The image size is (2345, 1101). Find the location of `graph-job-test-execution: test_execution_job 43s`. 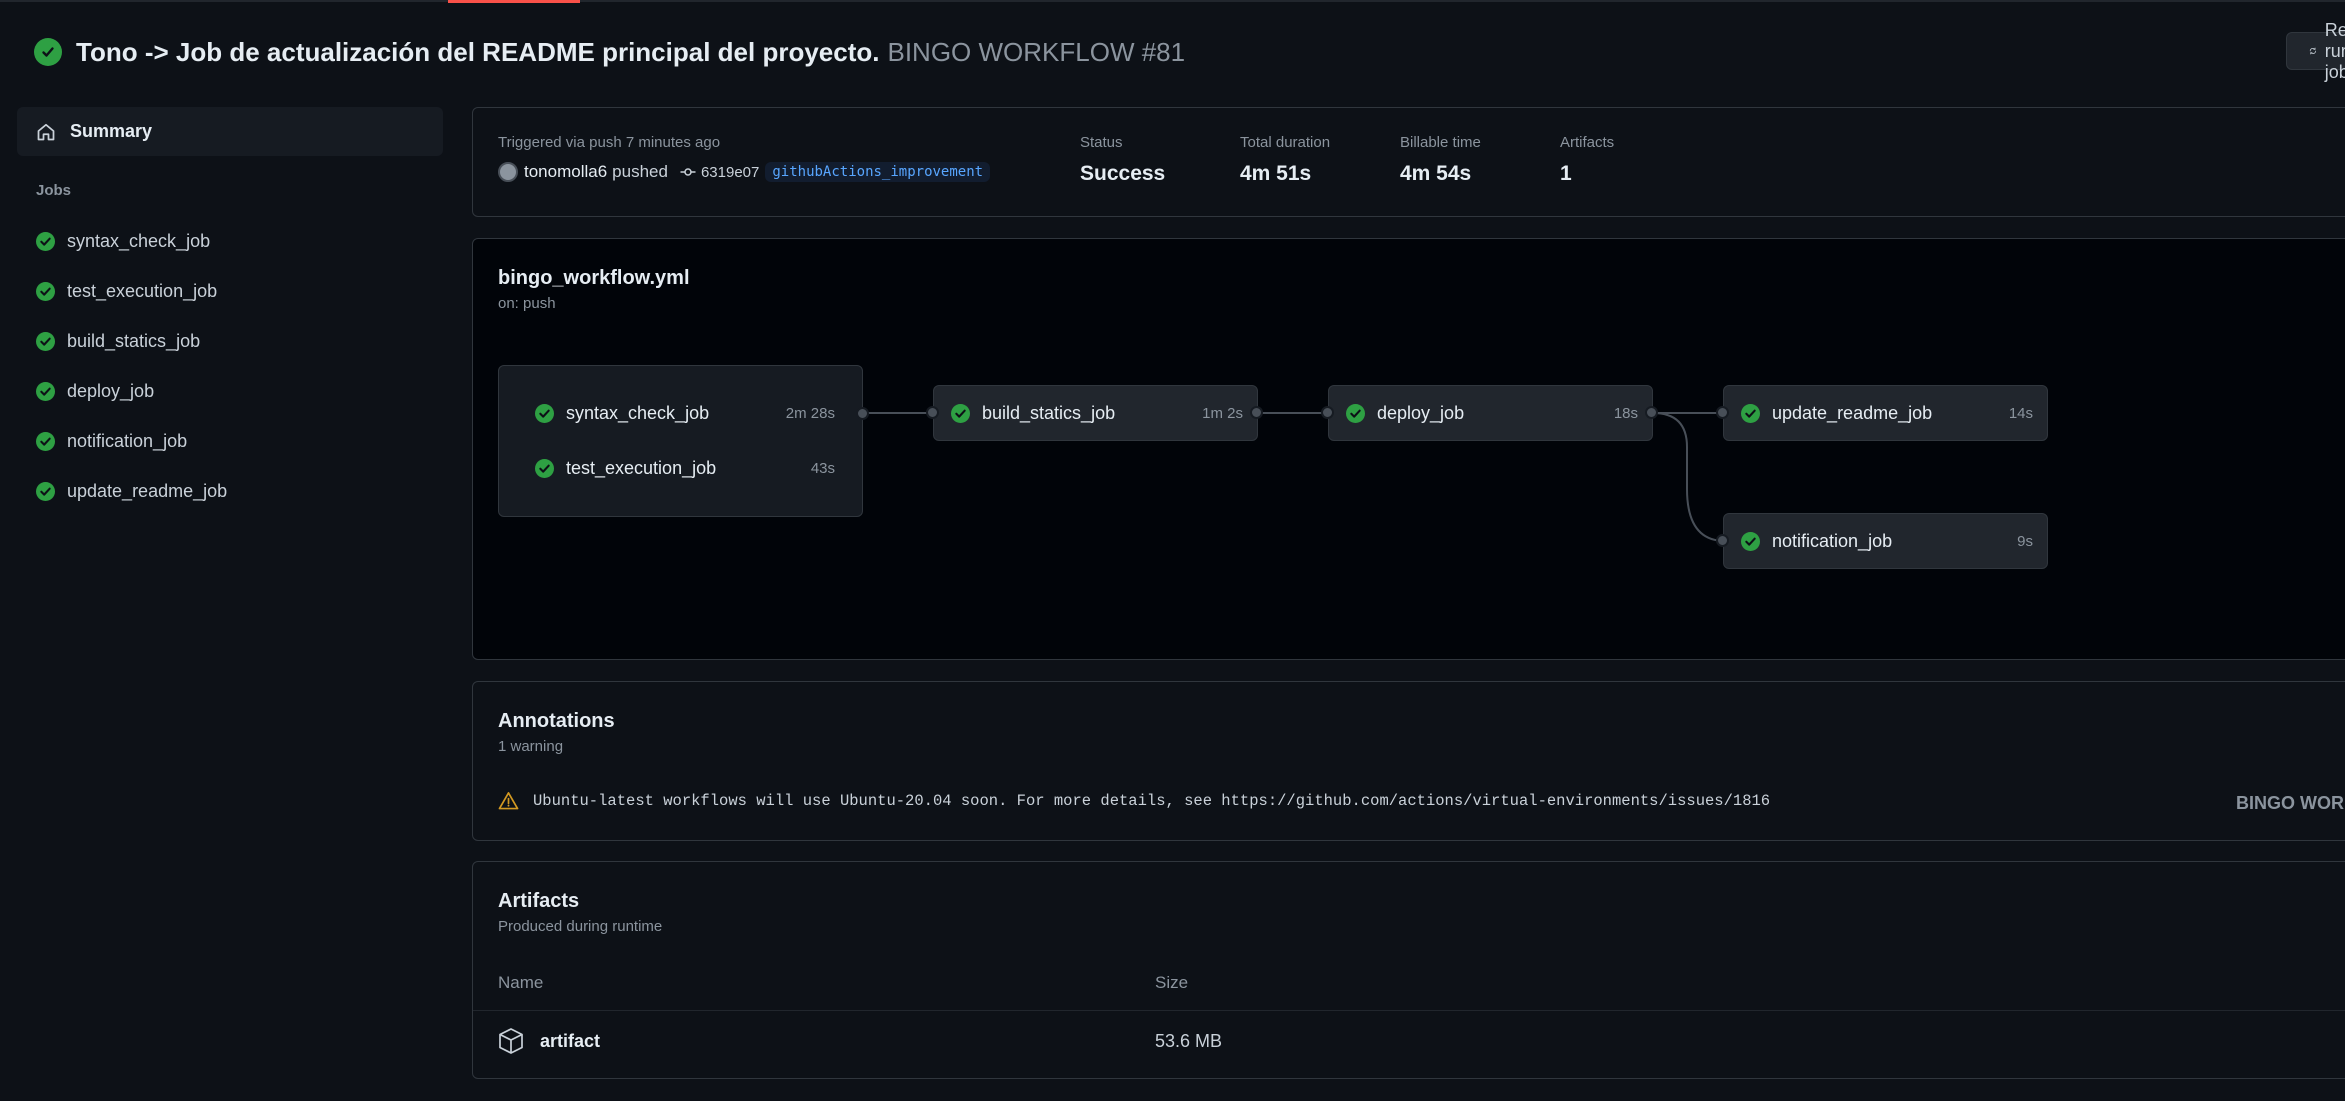

graph-job-test-execution: test_execution_job 43s is located at coordinates (685, 468).